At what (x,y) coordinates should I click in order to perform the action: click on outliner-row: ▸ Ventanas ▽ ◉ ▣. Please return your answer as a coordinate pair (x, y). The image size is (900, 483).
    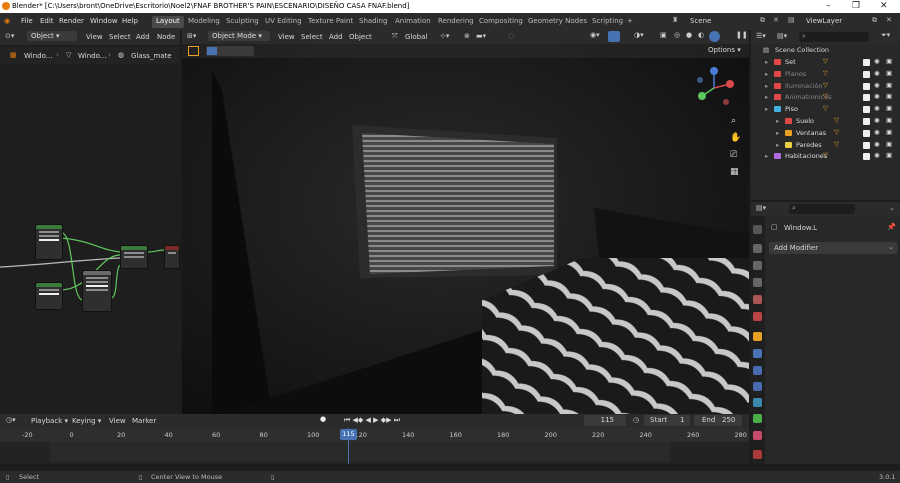
    Looking at the image, I should click on (825, 133).